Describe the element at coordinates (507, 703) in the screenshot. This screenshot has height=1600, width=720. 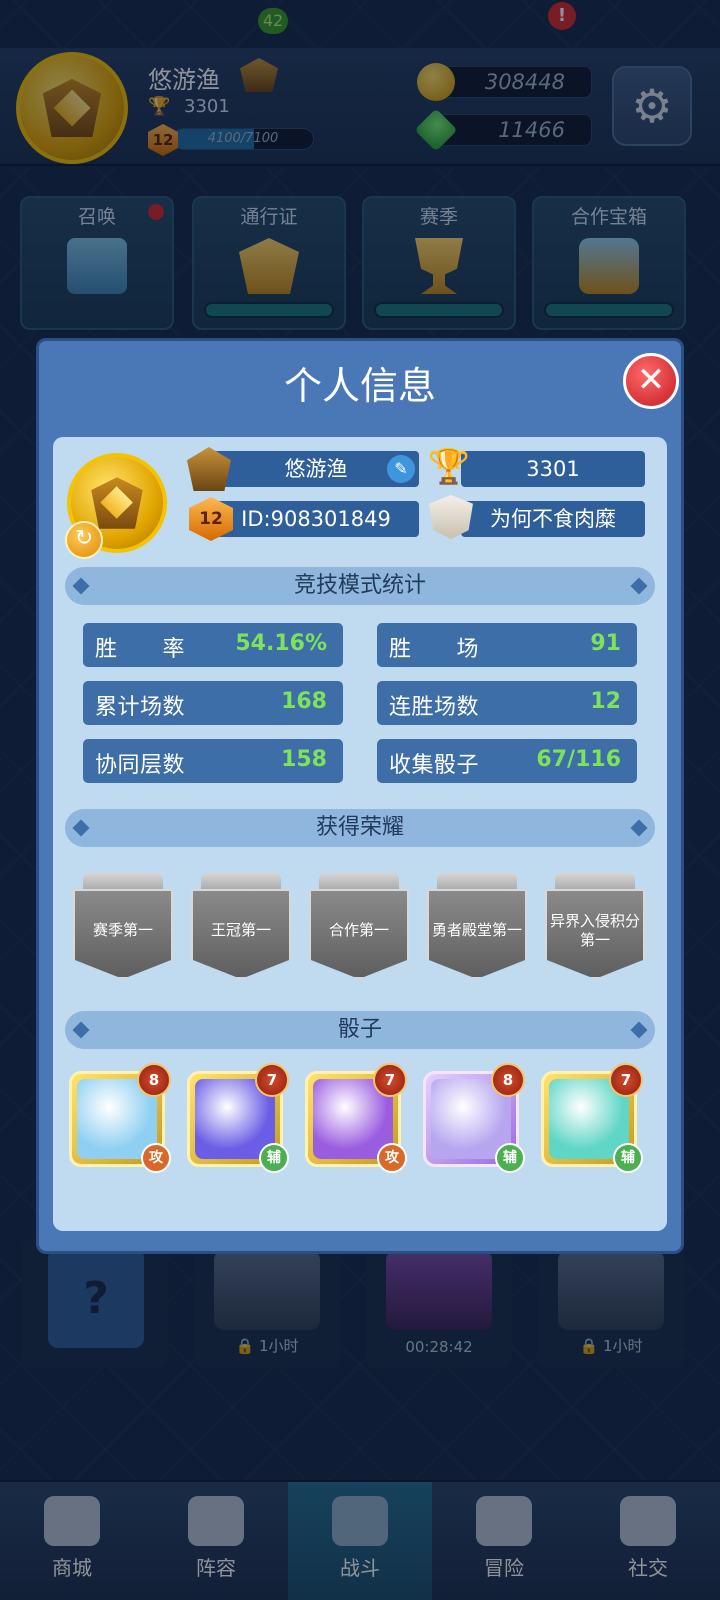
I see `stat-win-streak: 连胜场数 12` at that location.